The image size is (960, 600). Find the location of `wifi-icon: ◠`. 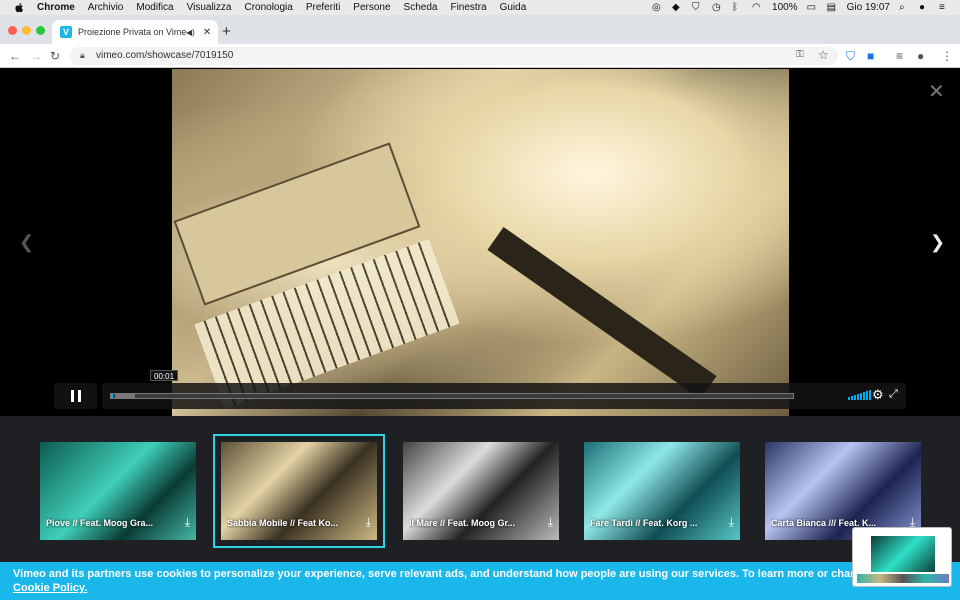

wifi-icon: ◠ is located at coordinates (757, 7).